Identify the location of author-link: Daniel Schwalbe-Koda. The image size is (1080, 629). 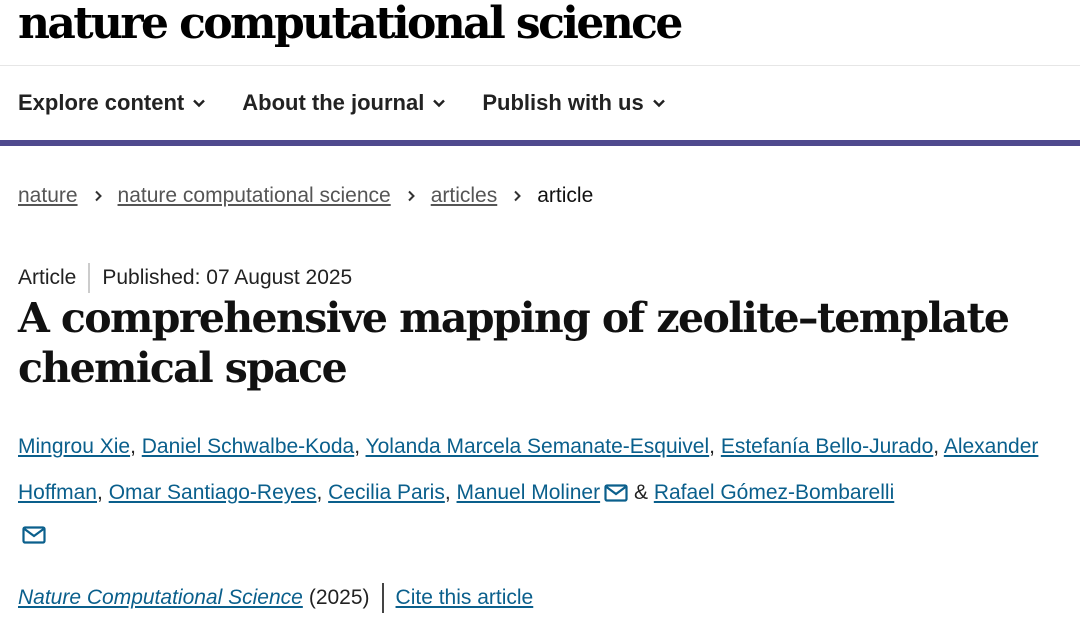
(248, 446).